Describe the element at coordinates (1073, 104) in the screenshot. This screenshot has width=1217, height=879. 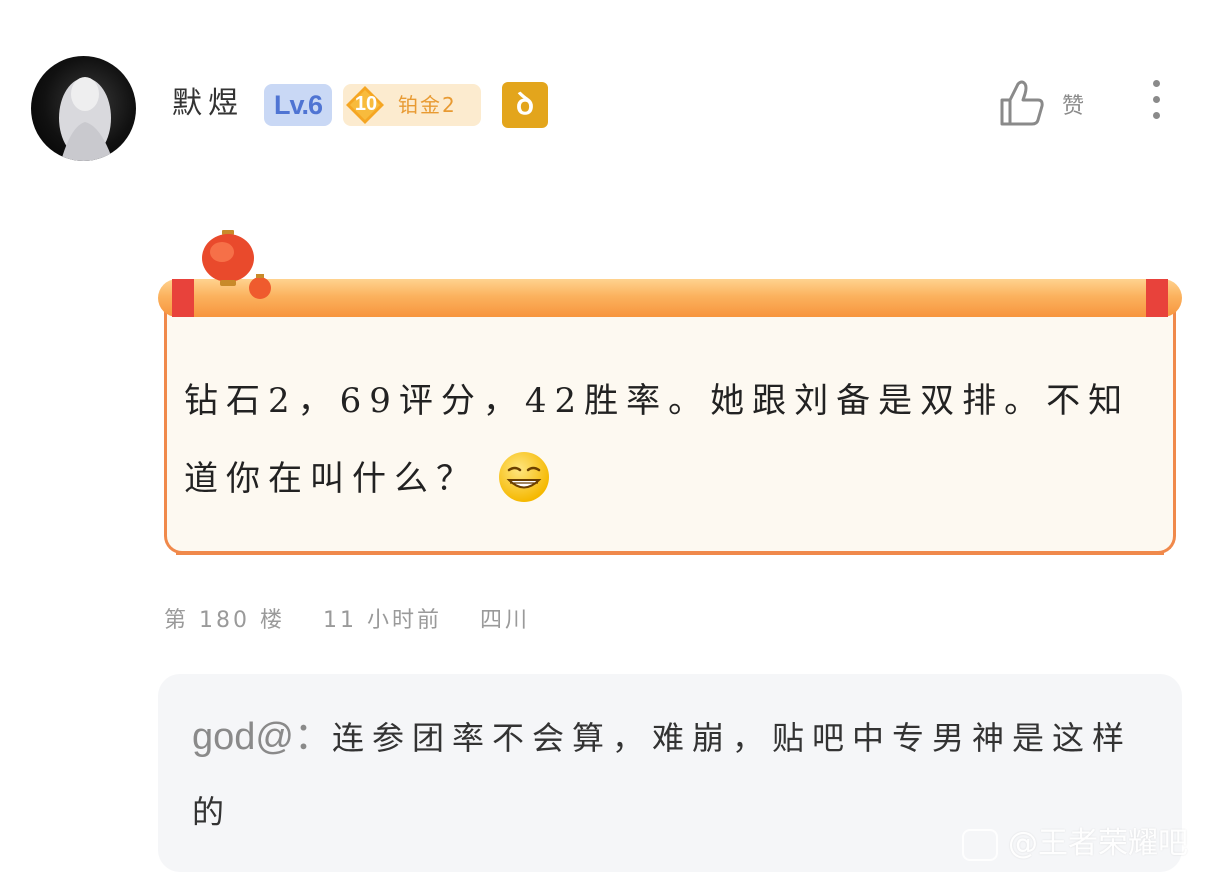
I see `like-label: 赞` at that location.